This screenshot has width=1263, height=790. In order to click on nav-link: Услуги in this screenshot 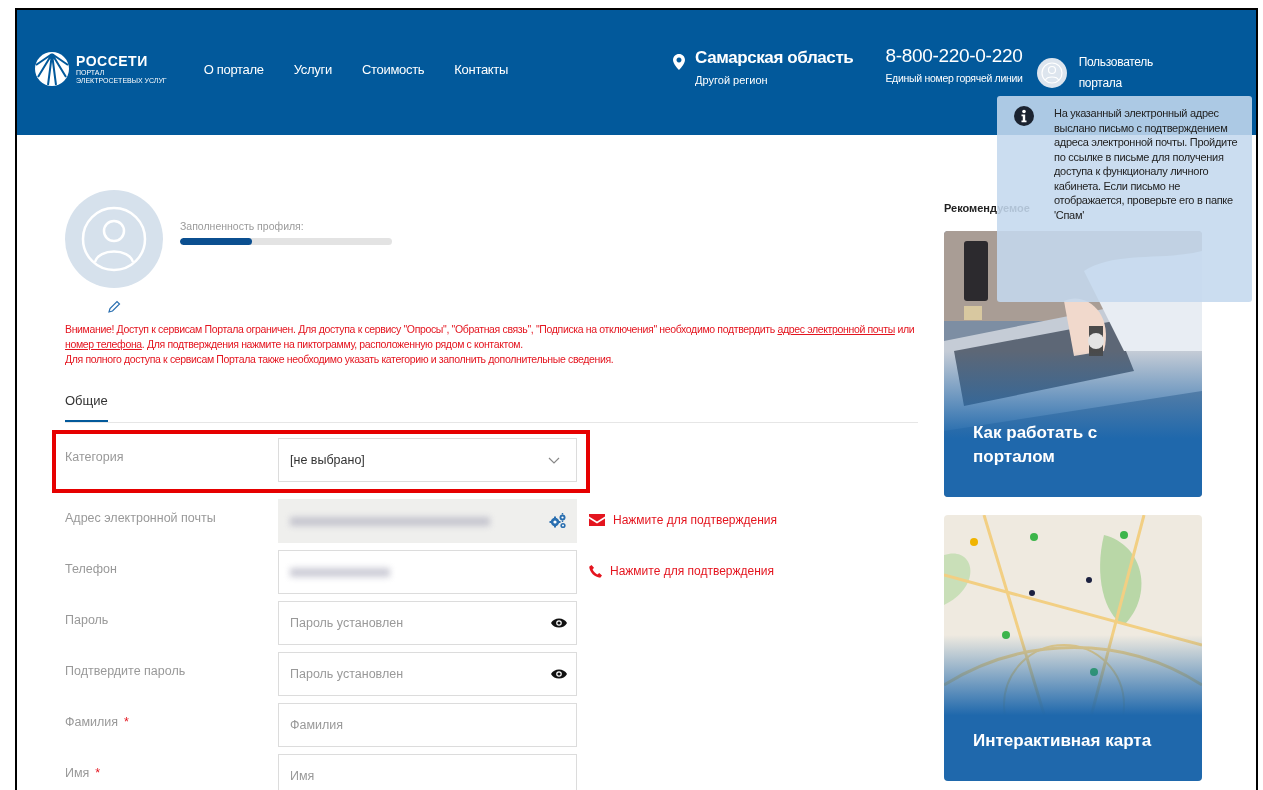, I will do `click(312, 69)`.